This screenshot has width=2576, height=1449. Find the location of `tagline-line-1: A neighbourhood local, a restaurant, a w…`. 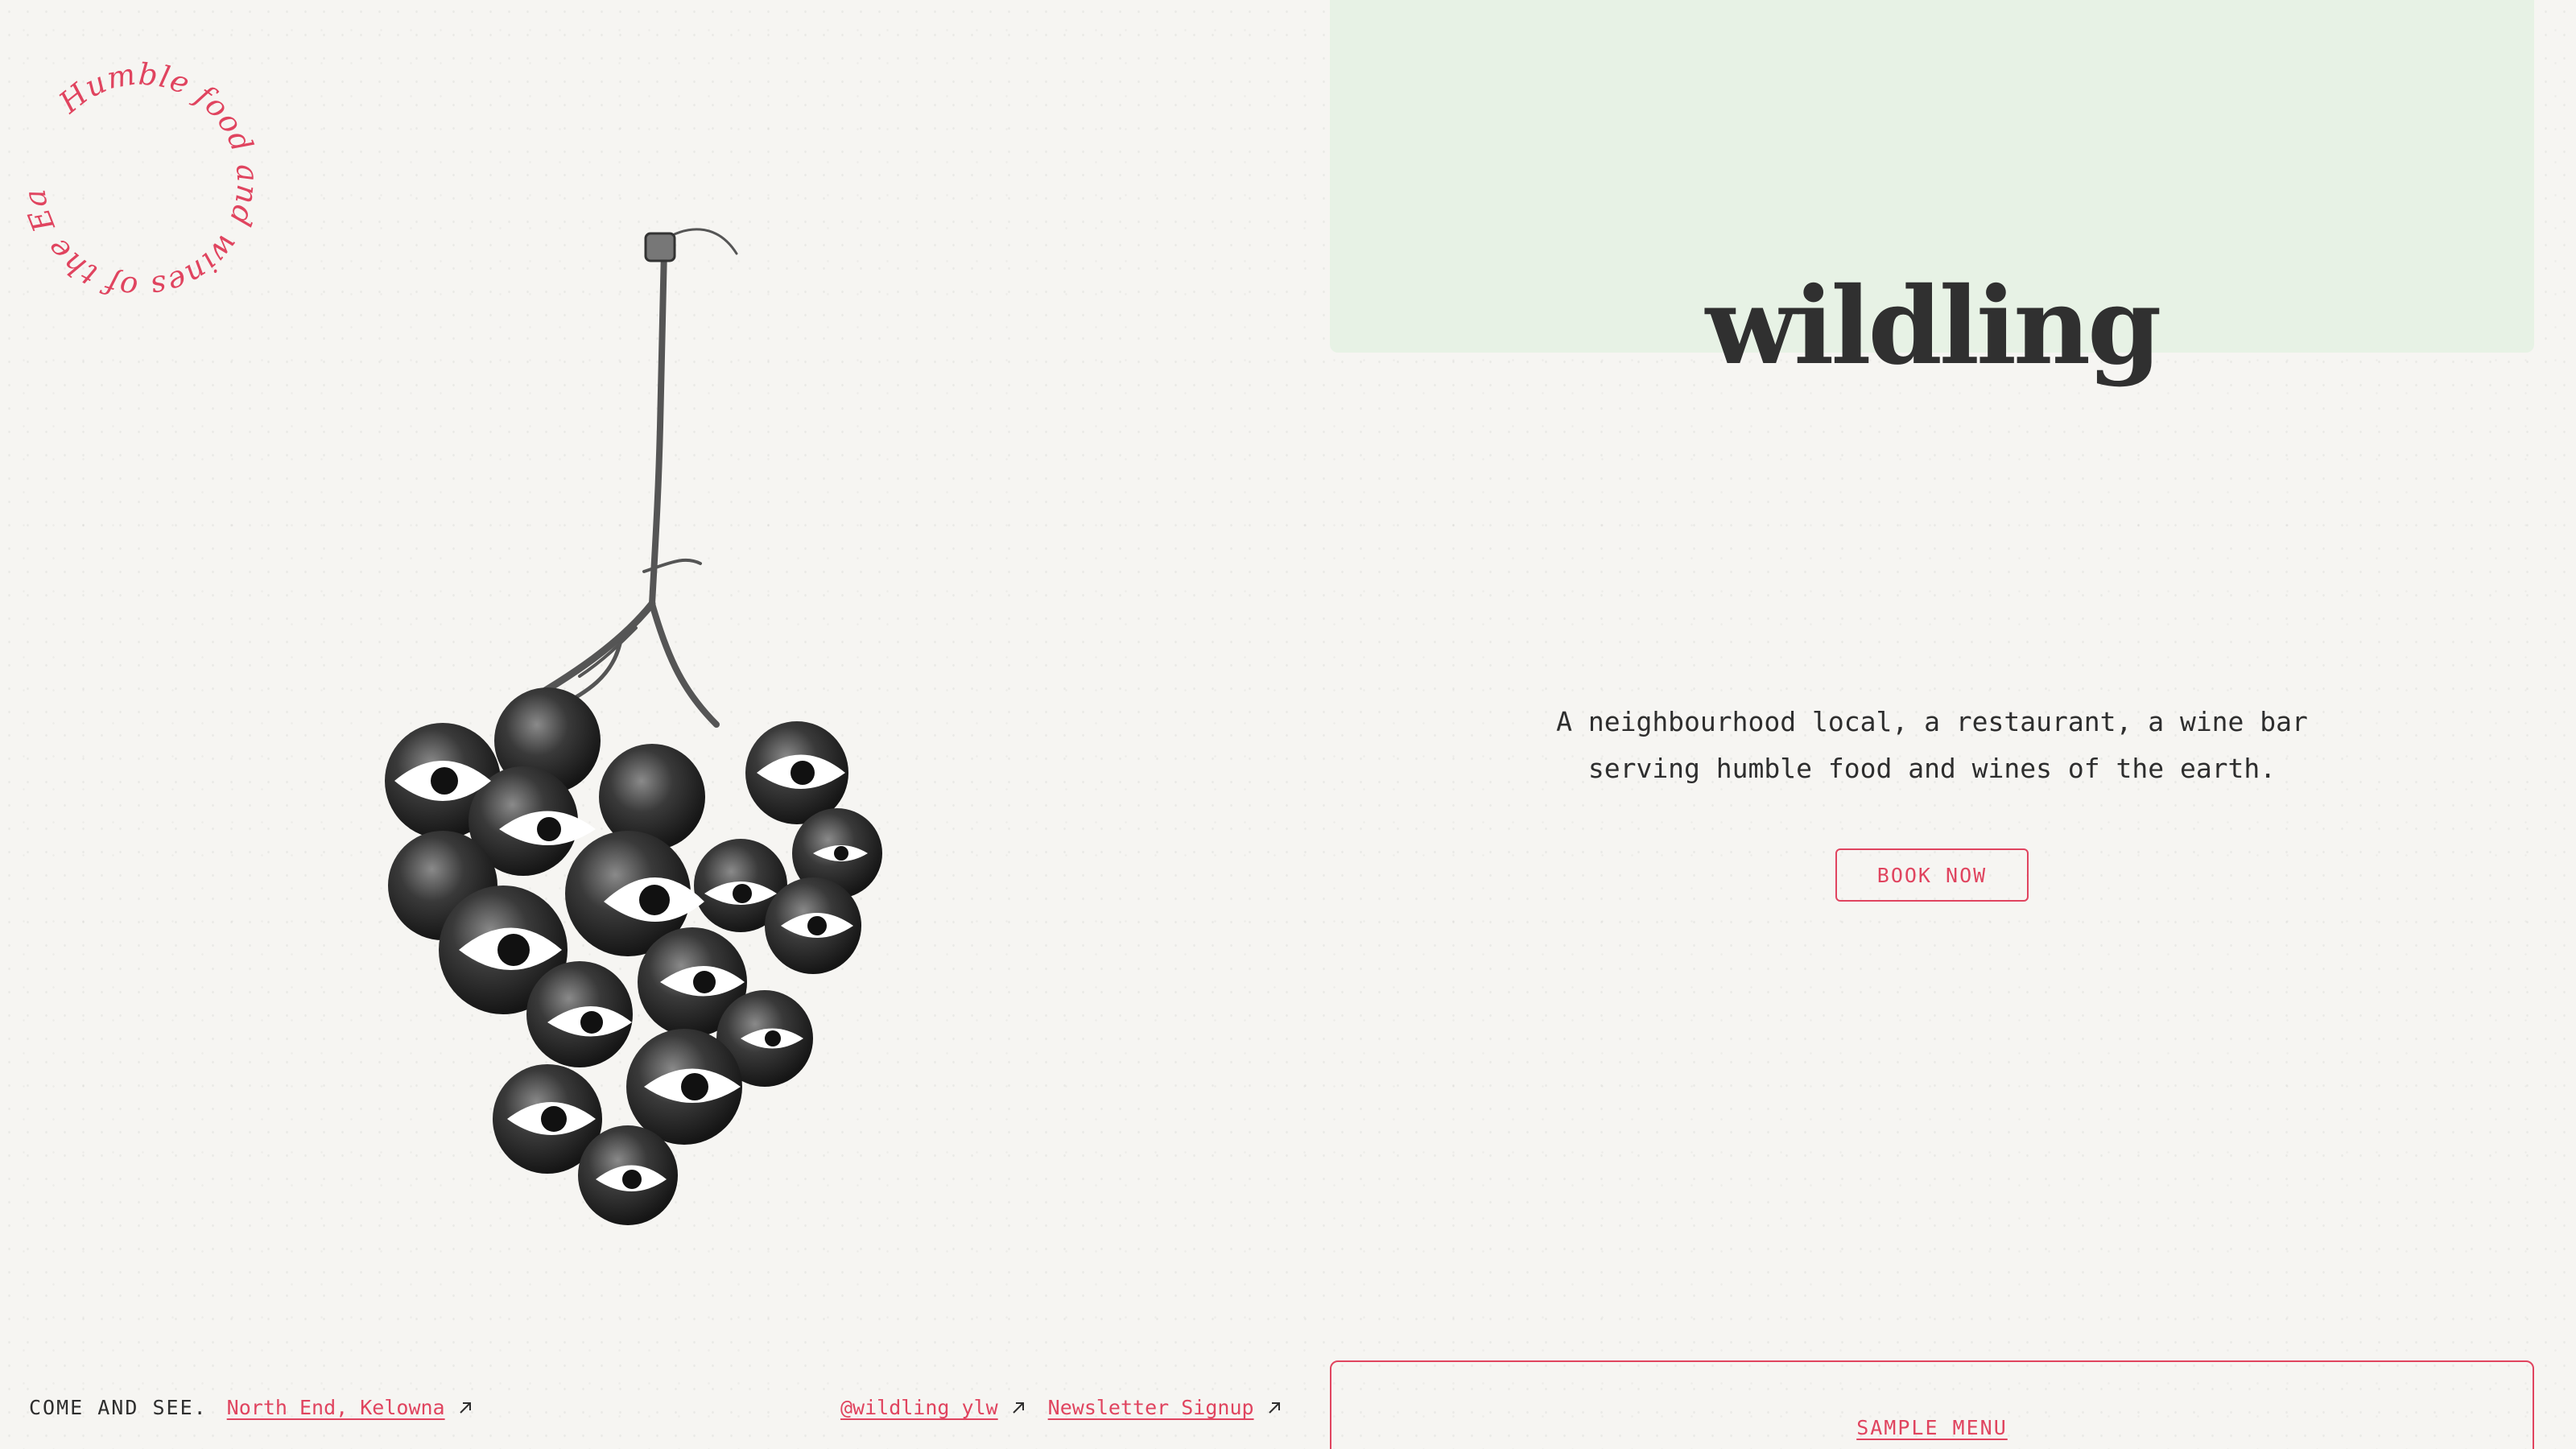

tagline-line-1: A neighbourhood local, a restaurant, a w… is located at coordinates (1932, 721).